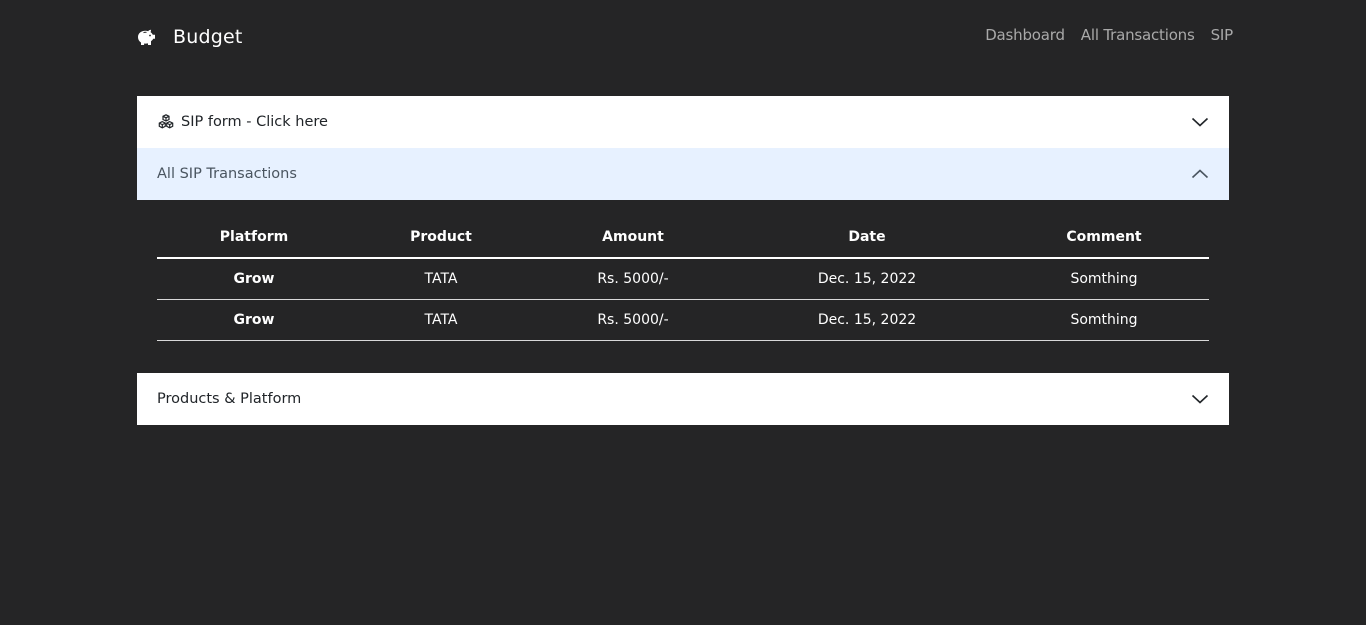 The image size is (1366, 625). I want to click on brand-name: Budget, so click(208, 37).